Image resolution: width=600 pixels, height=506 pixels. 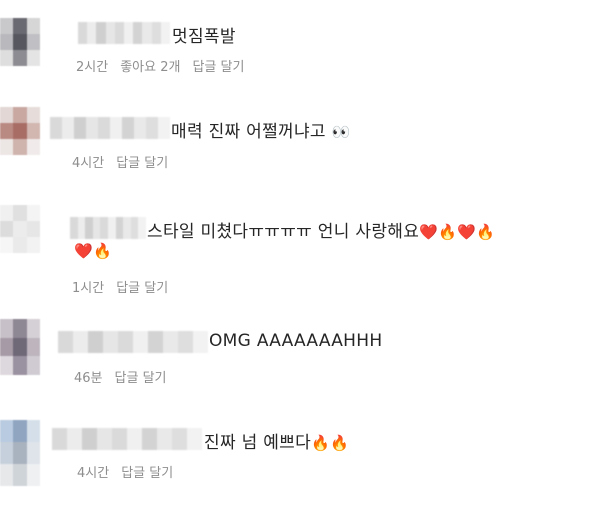 I want to click on heart-fire-emojis: ❤️🔥❤️🔥, so click(x=457, y=232).